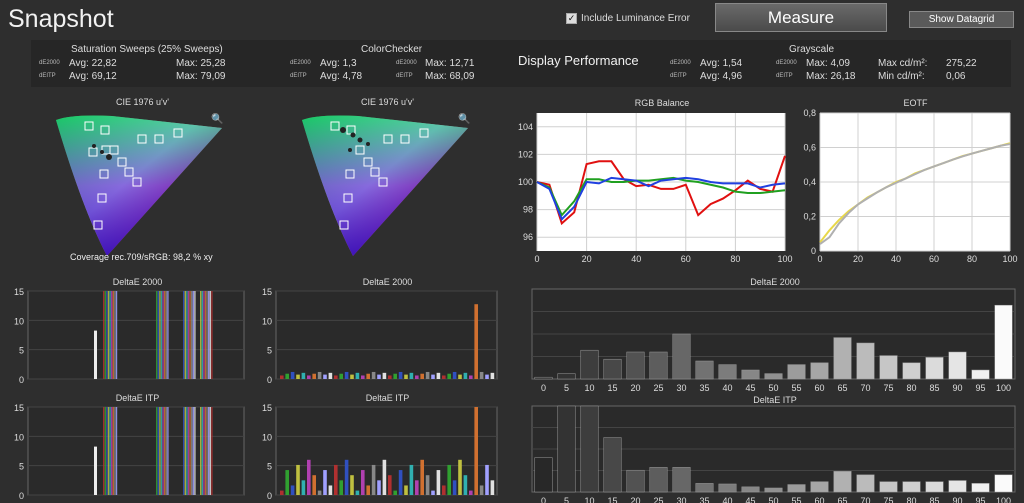 The image size is (1024, 503). Describe the element at coordinates (704, 499) in the screenshot. I see `x-tick-label: 35` at that location.